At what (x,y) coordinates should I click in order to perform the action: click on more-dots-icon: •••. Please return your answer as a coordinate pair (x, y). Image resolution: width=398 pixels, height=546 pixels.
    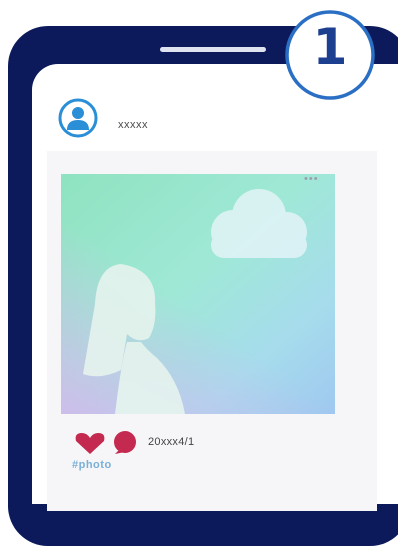
    Looking at the image, I should click on (311, 179).